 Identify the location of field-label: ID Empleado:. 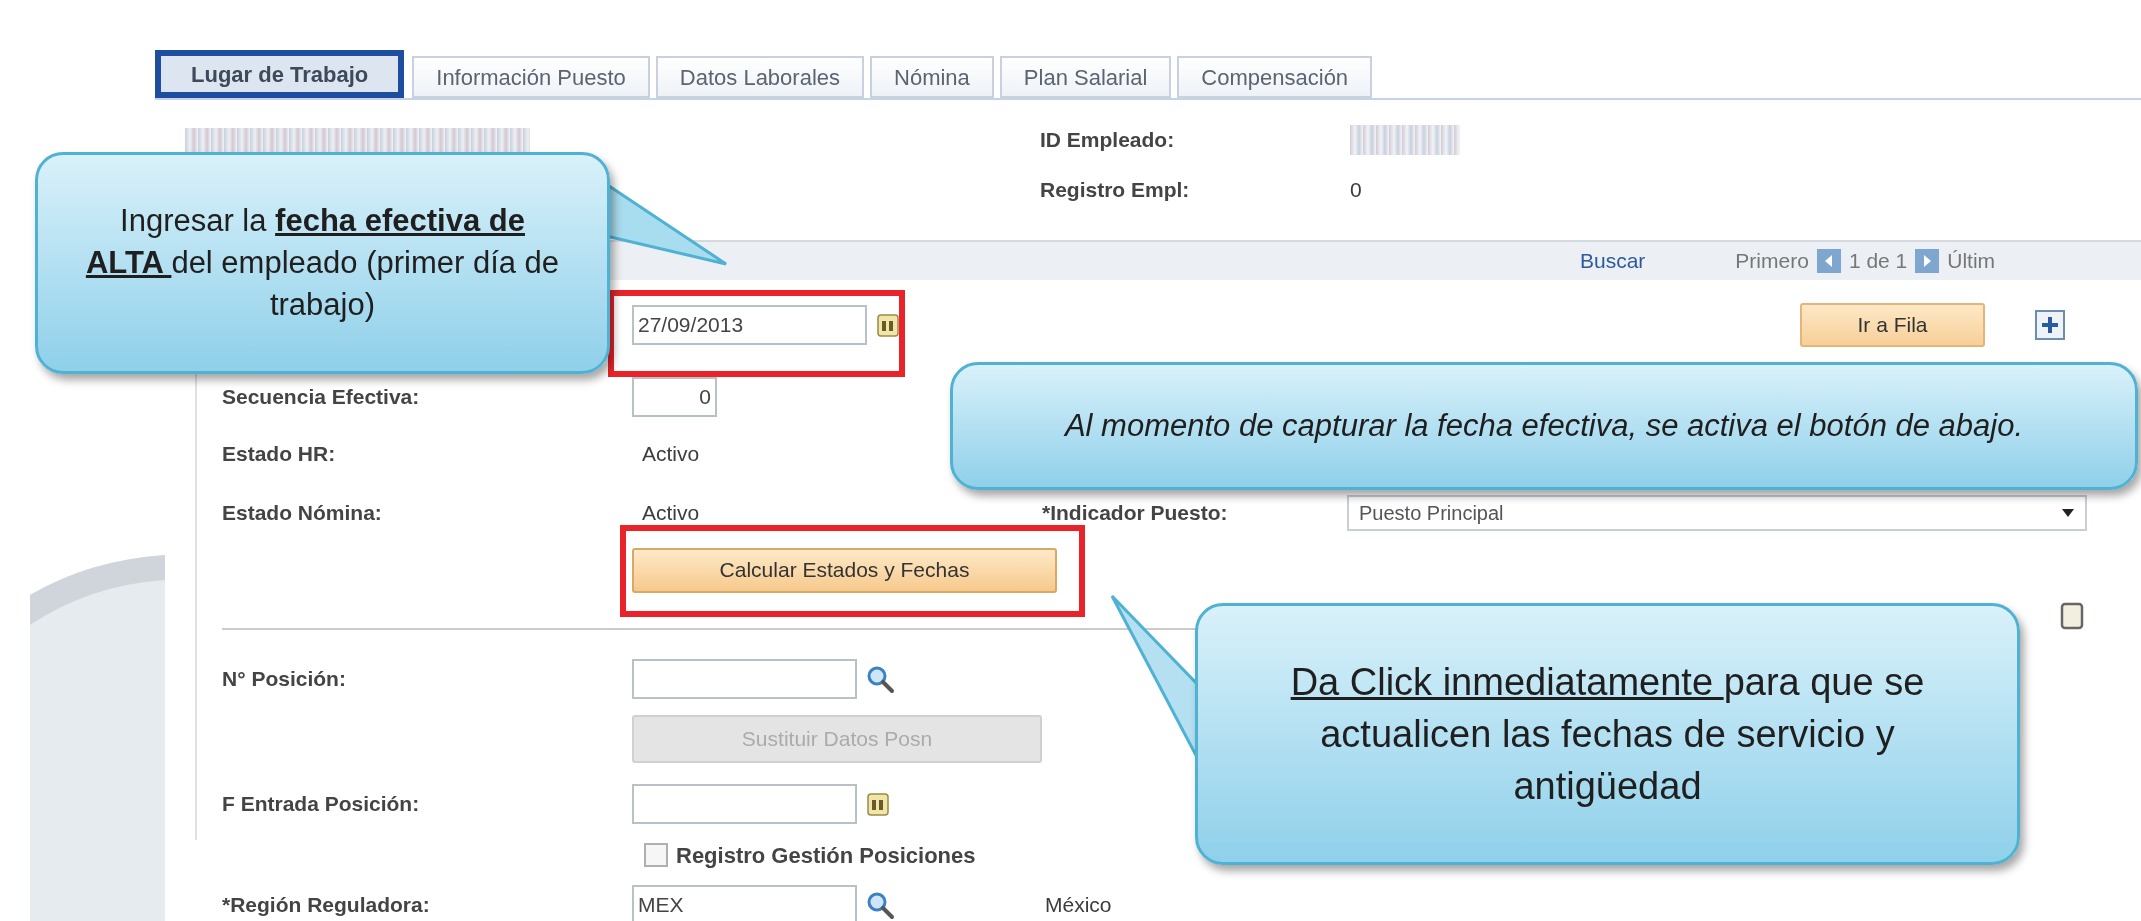
(1108, 140).